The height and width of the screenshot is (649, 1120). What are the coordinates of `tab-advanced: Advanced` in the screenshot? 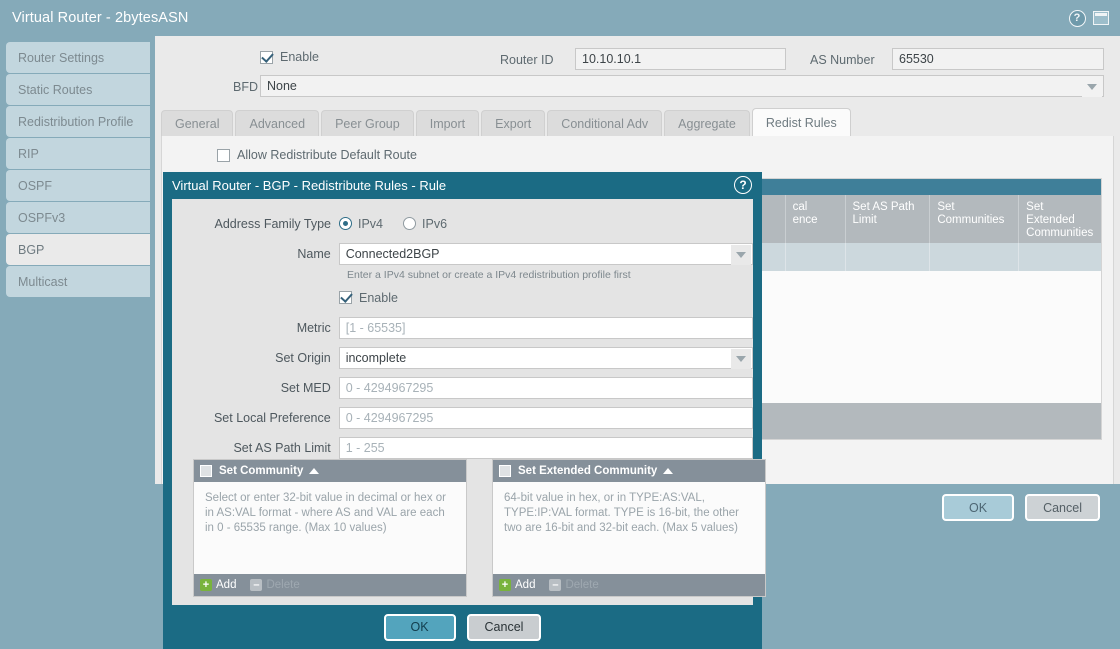 It's located at (277, 123).